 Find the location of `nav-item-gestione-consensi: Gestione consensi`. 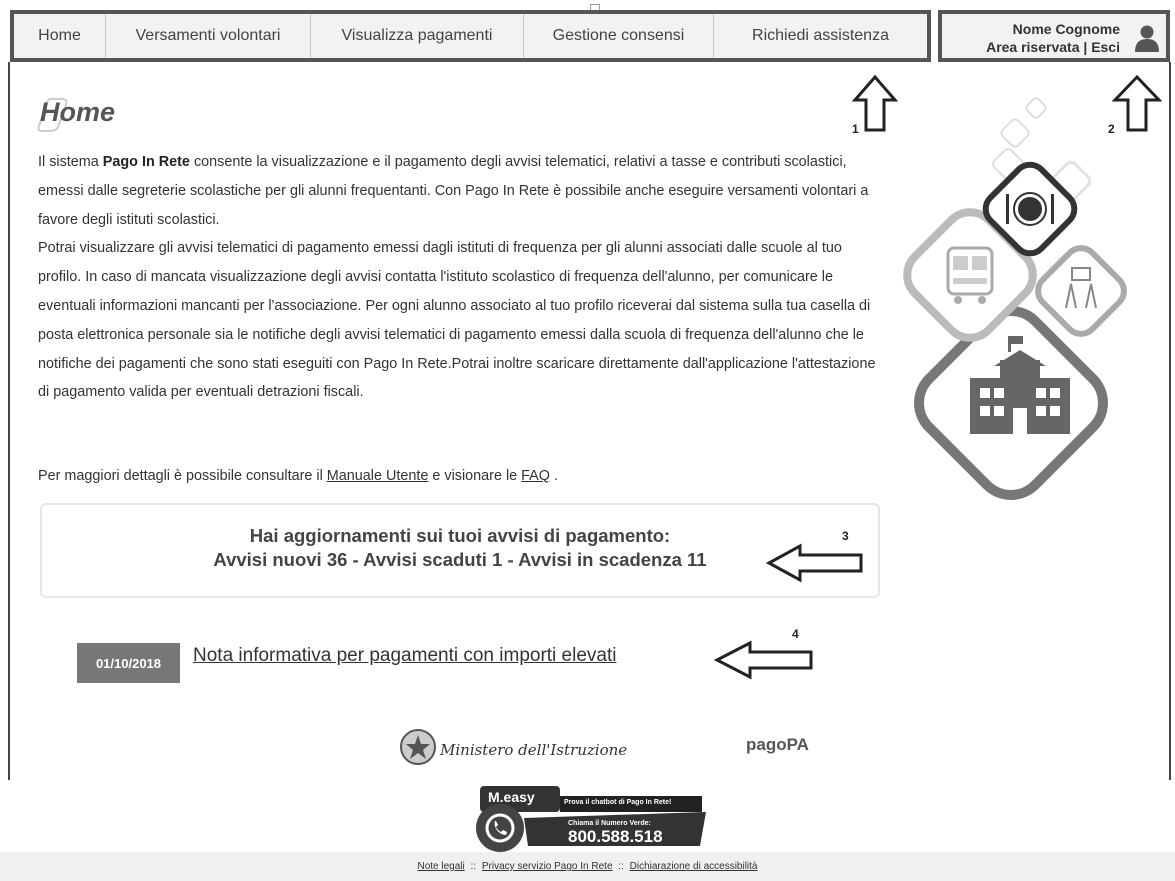

nav-item-gestione-consensi: Gestione consensi is located at coordinates (619, 36).